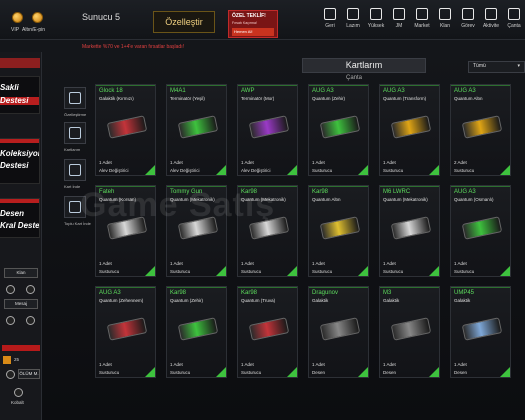 This screenshot has width=525, height=420. What do you see at coordinates (178, 205) in the screenshot?
I see `watermark: Game Satış` at bounding box center [178, 205].